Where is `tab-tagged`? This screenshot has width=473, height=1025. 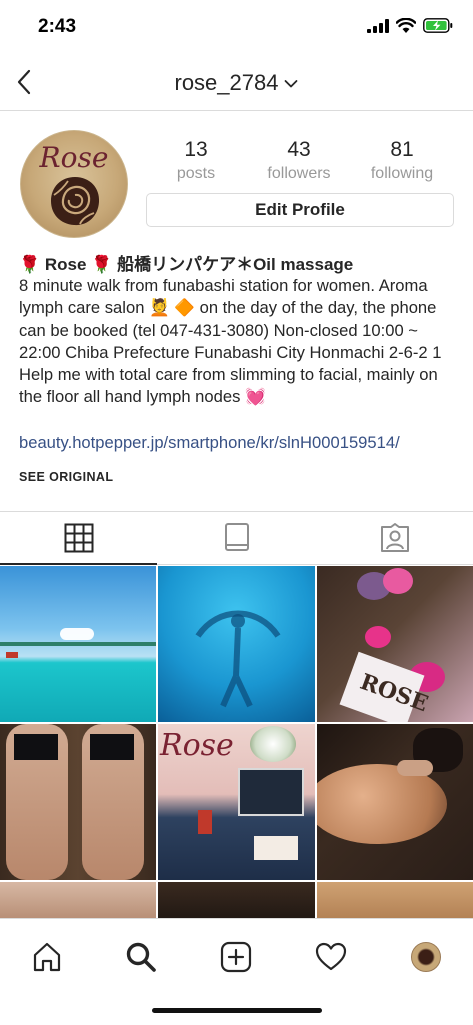
tab-tagged is located at coordinates (394, 538).